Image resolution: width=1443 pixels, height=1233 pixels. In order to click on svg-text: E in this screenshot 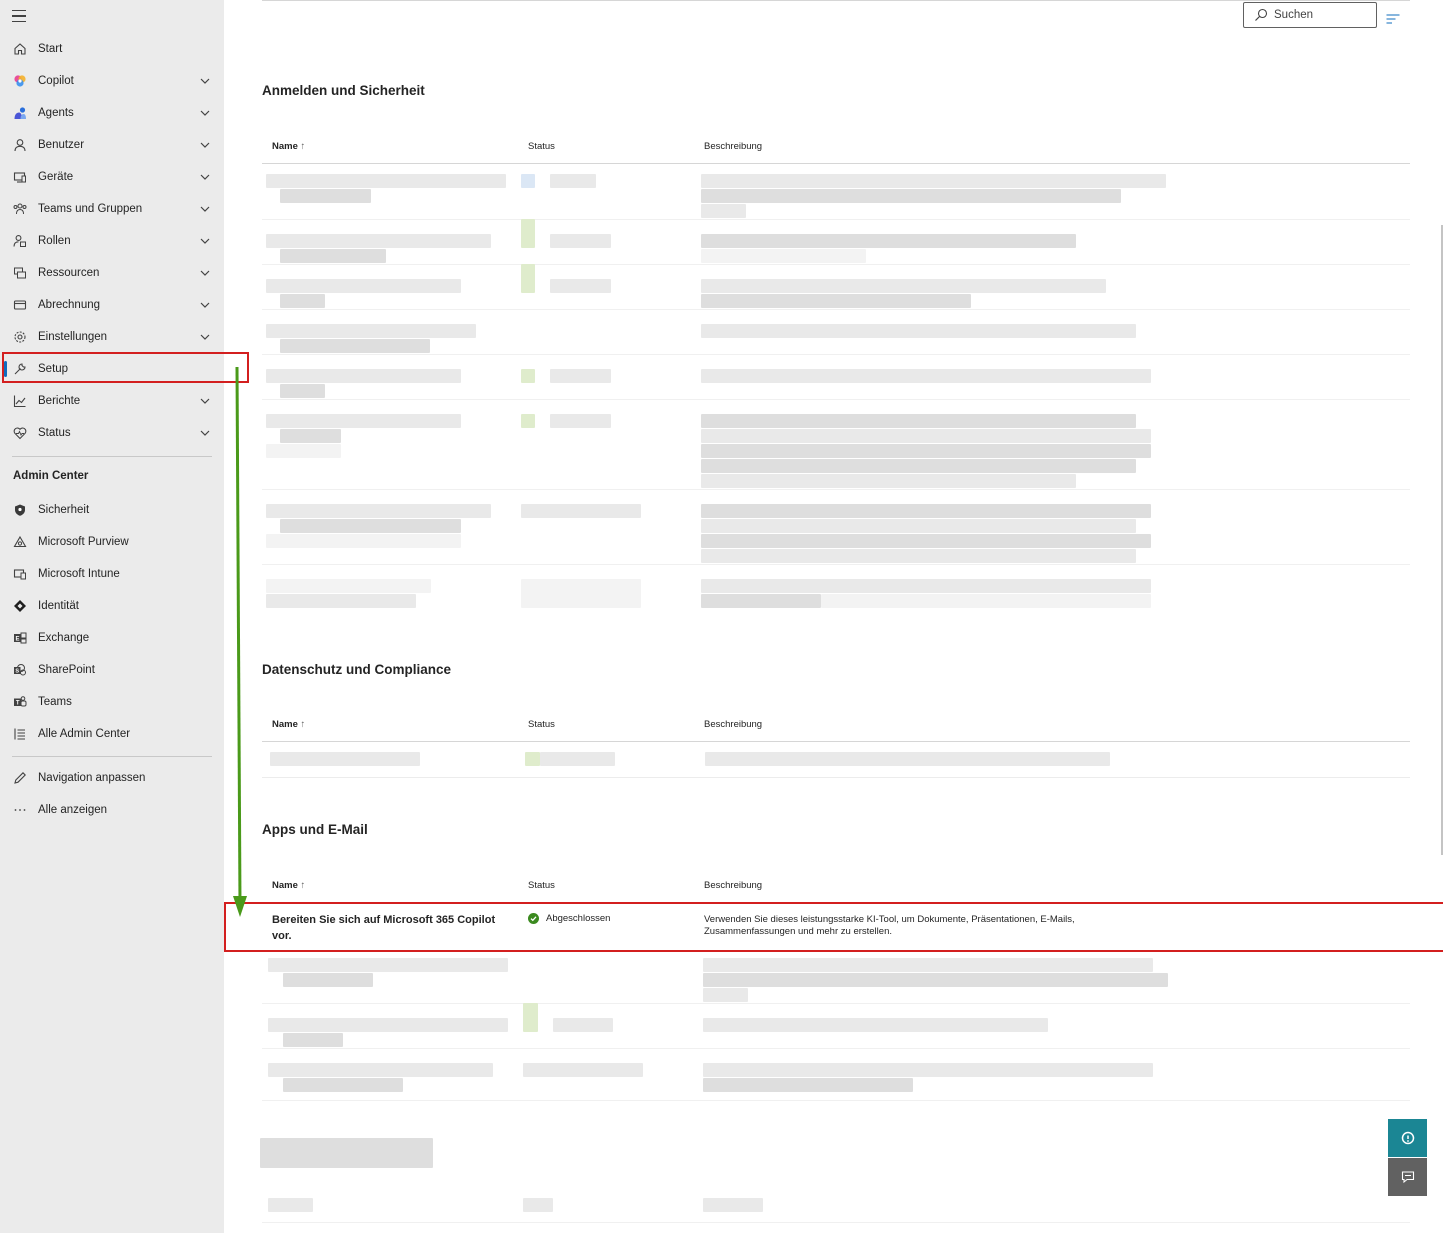, I will do `click(17, 640)`.